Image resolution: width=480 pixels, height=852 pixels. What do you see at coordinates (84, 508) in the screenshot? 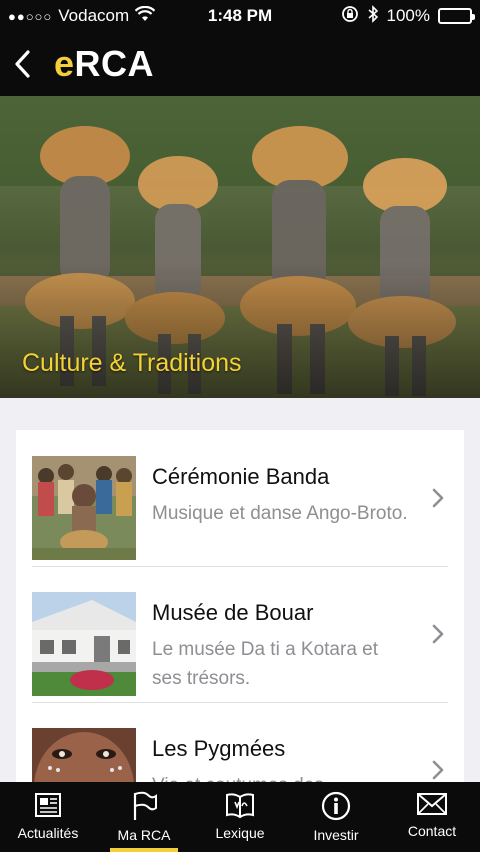
I see `ceremonie-banda-thumbnail` at bounding box center [84, 508].